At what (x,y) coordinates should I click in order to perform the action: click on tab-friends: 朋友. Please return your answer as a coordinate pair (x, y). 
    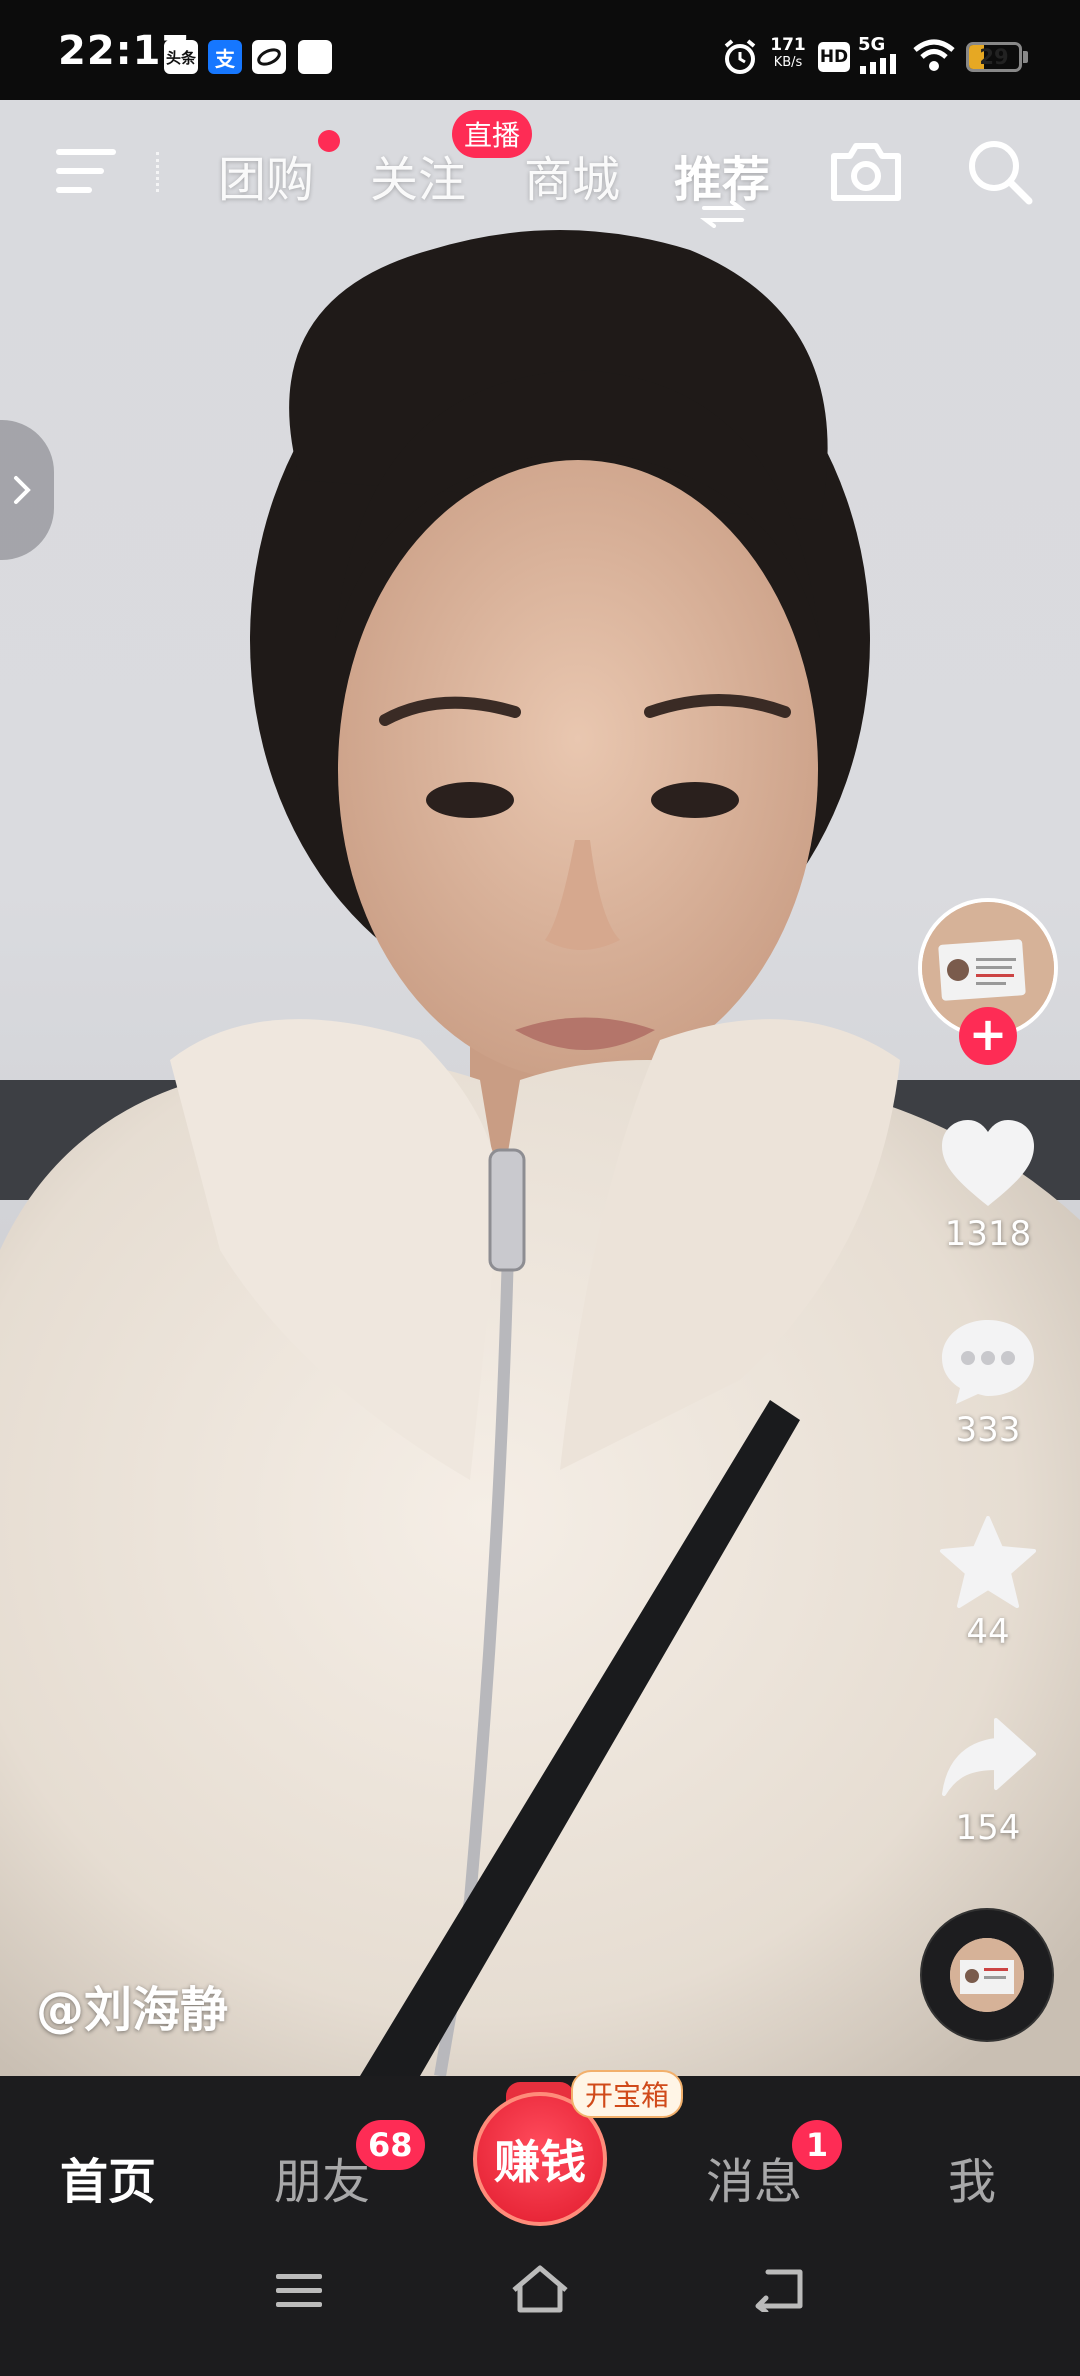
    Looking at the image, I should click on (322, 2177).